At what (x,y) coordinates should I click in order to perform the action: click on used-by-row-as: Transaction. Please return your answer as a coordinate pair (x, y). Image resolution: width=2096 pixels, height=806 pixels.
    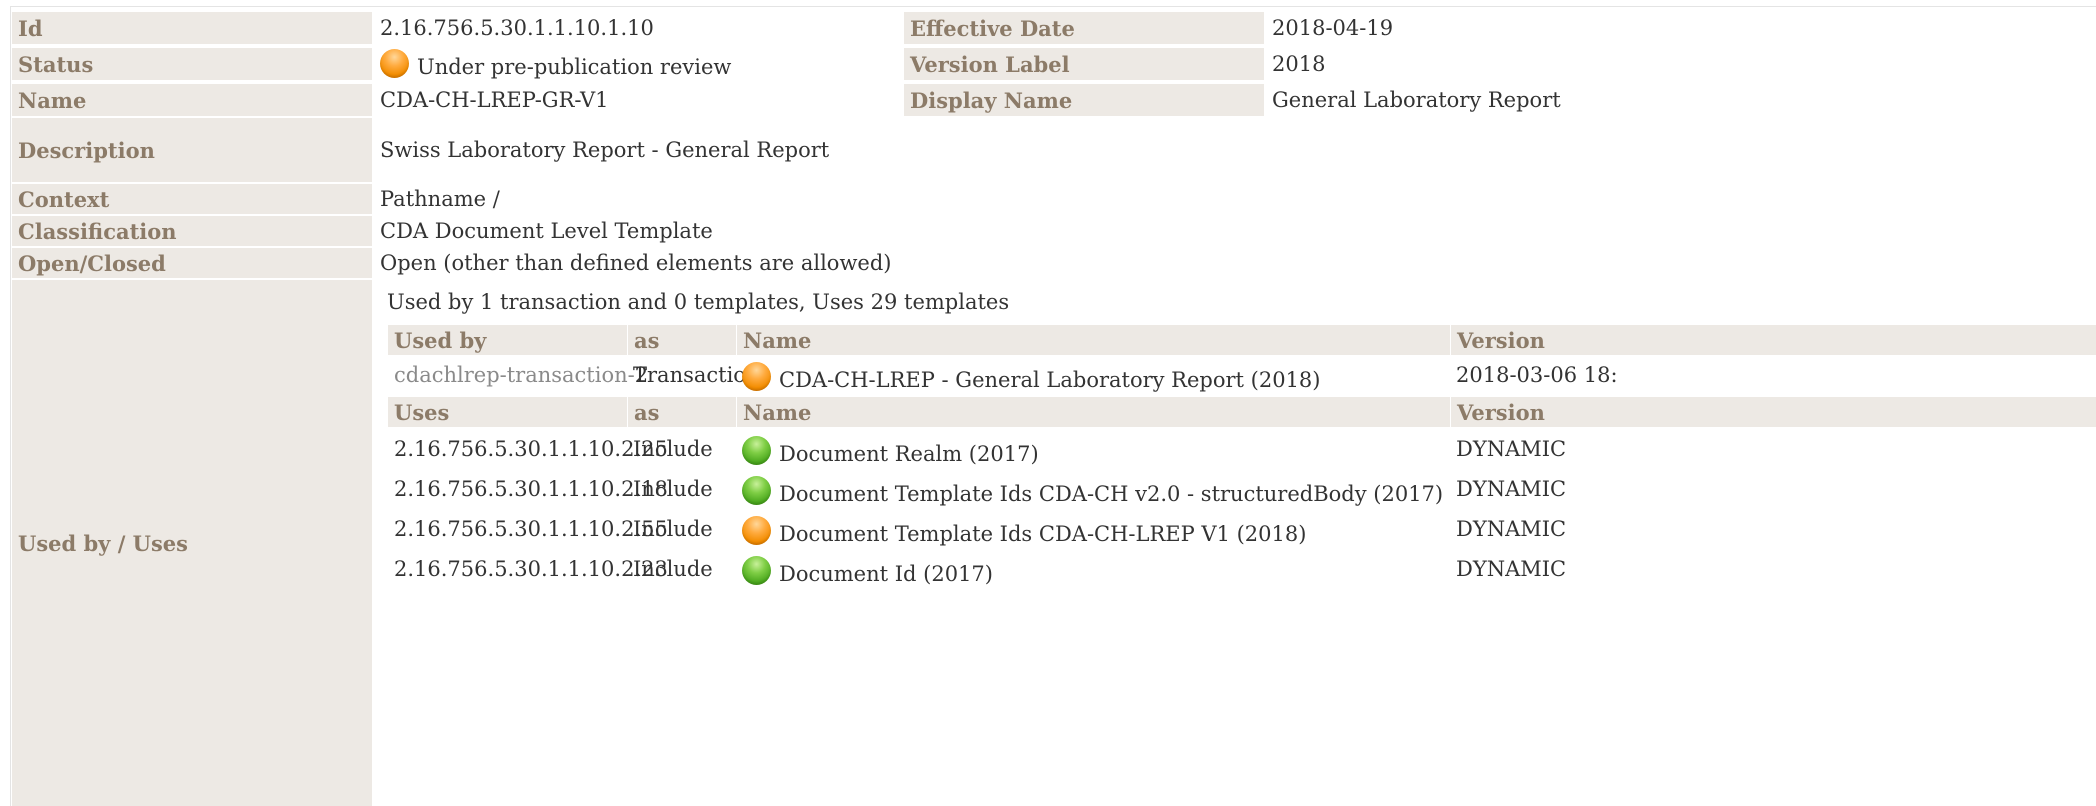
    Looking at the image, I should click on (696, 375).